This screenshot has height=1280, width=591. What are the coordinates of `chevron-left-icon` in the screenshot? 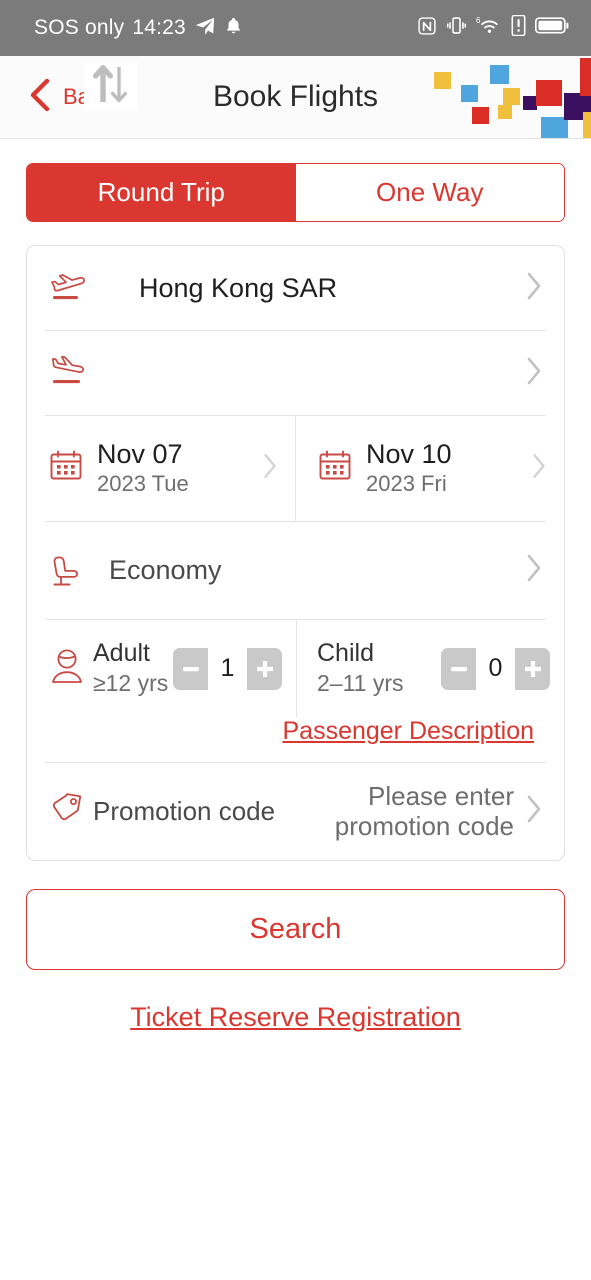 It's located at (39, 97).